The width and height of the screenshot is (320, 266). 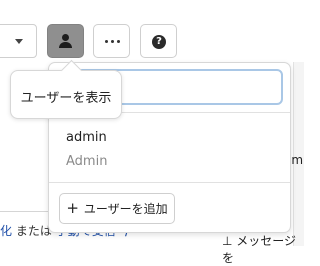 I want to click on more-options-button, so click(x=111, y=41).